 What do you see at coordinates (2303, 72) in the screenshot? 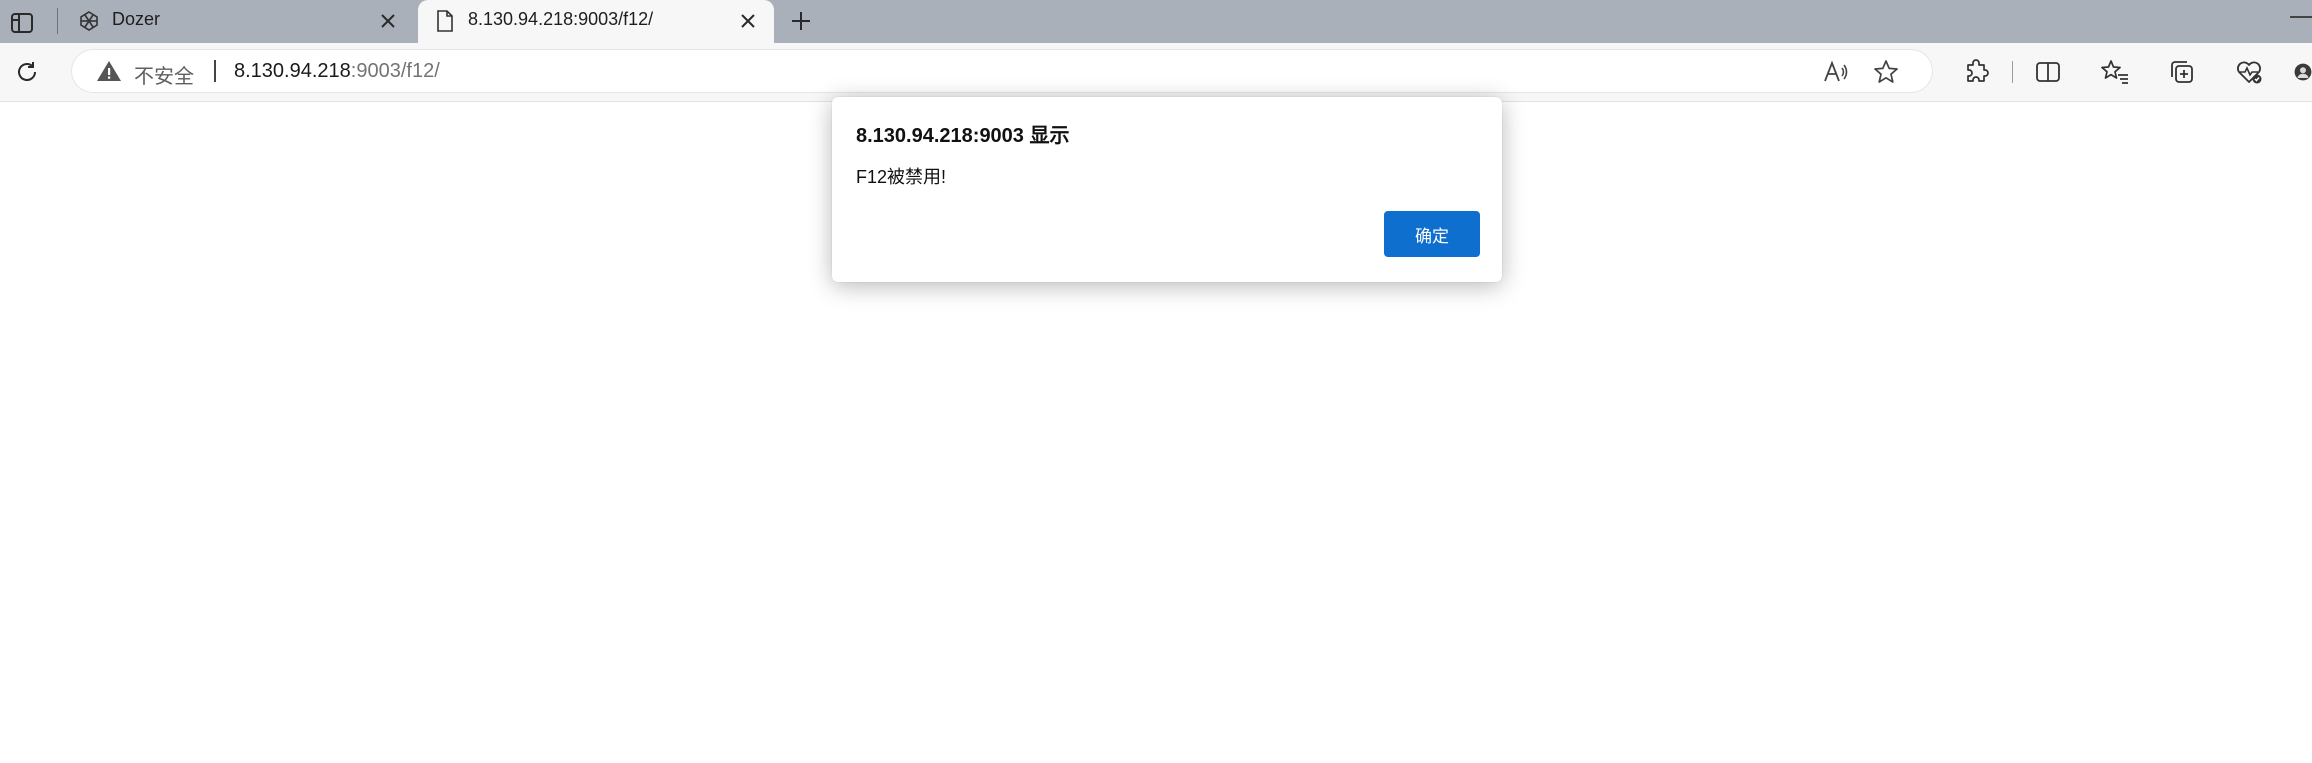
I see `profile-avatar-icon` at bounding box center [2303, 72].